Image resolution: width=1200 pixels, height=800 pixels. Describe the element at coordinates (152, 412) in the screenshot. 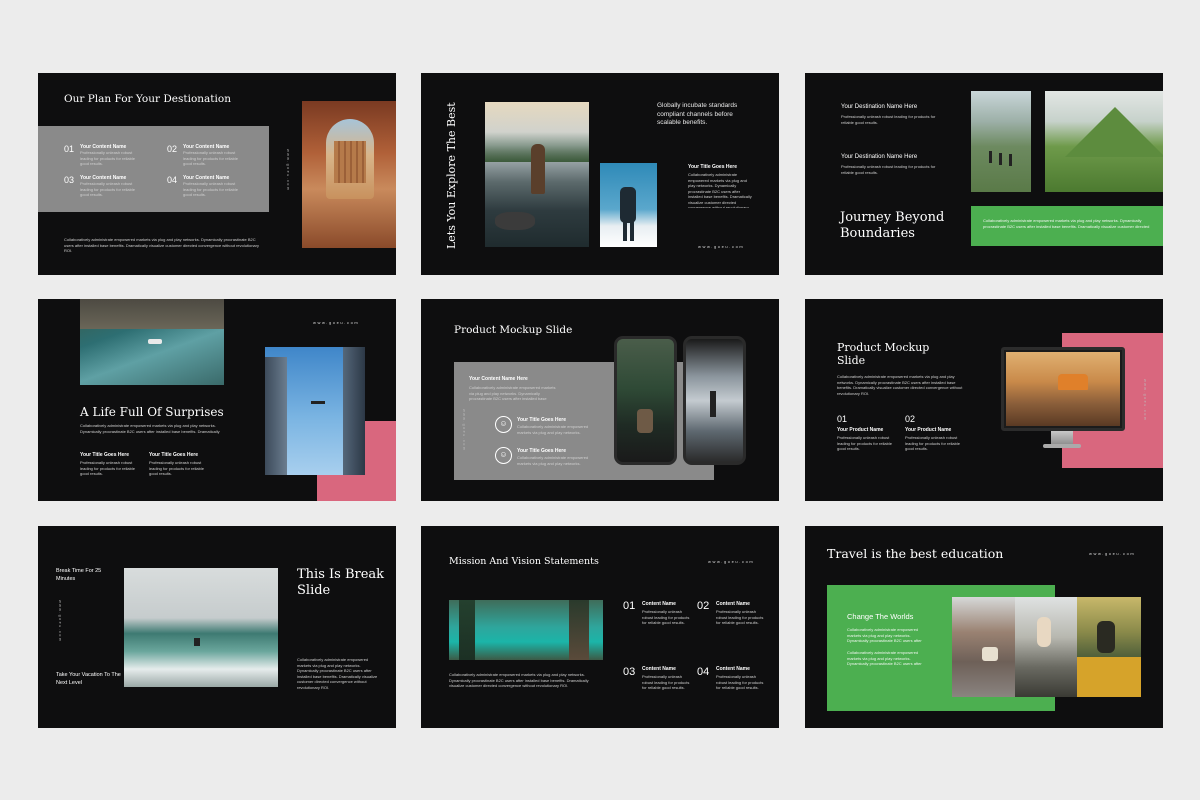

I see `slide-title: A Life Full Of Surprises` at that location.